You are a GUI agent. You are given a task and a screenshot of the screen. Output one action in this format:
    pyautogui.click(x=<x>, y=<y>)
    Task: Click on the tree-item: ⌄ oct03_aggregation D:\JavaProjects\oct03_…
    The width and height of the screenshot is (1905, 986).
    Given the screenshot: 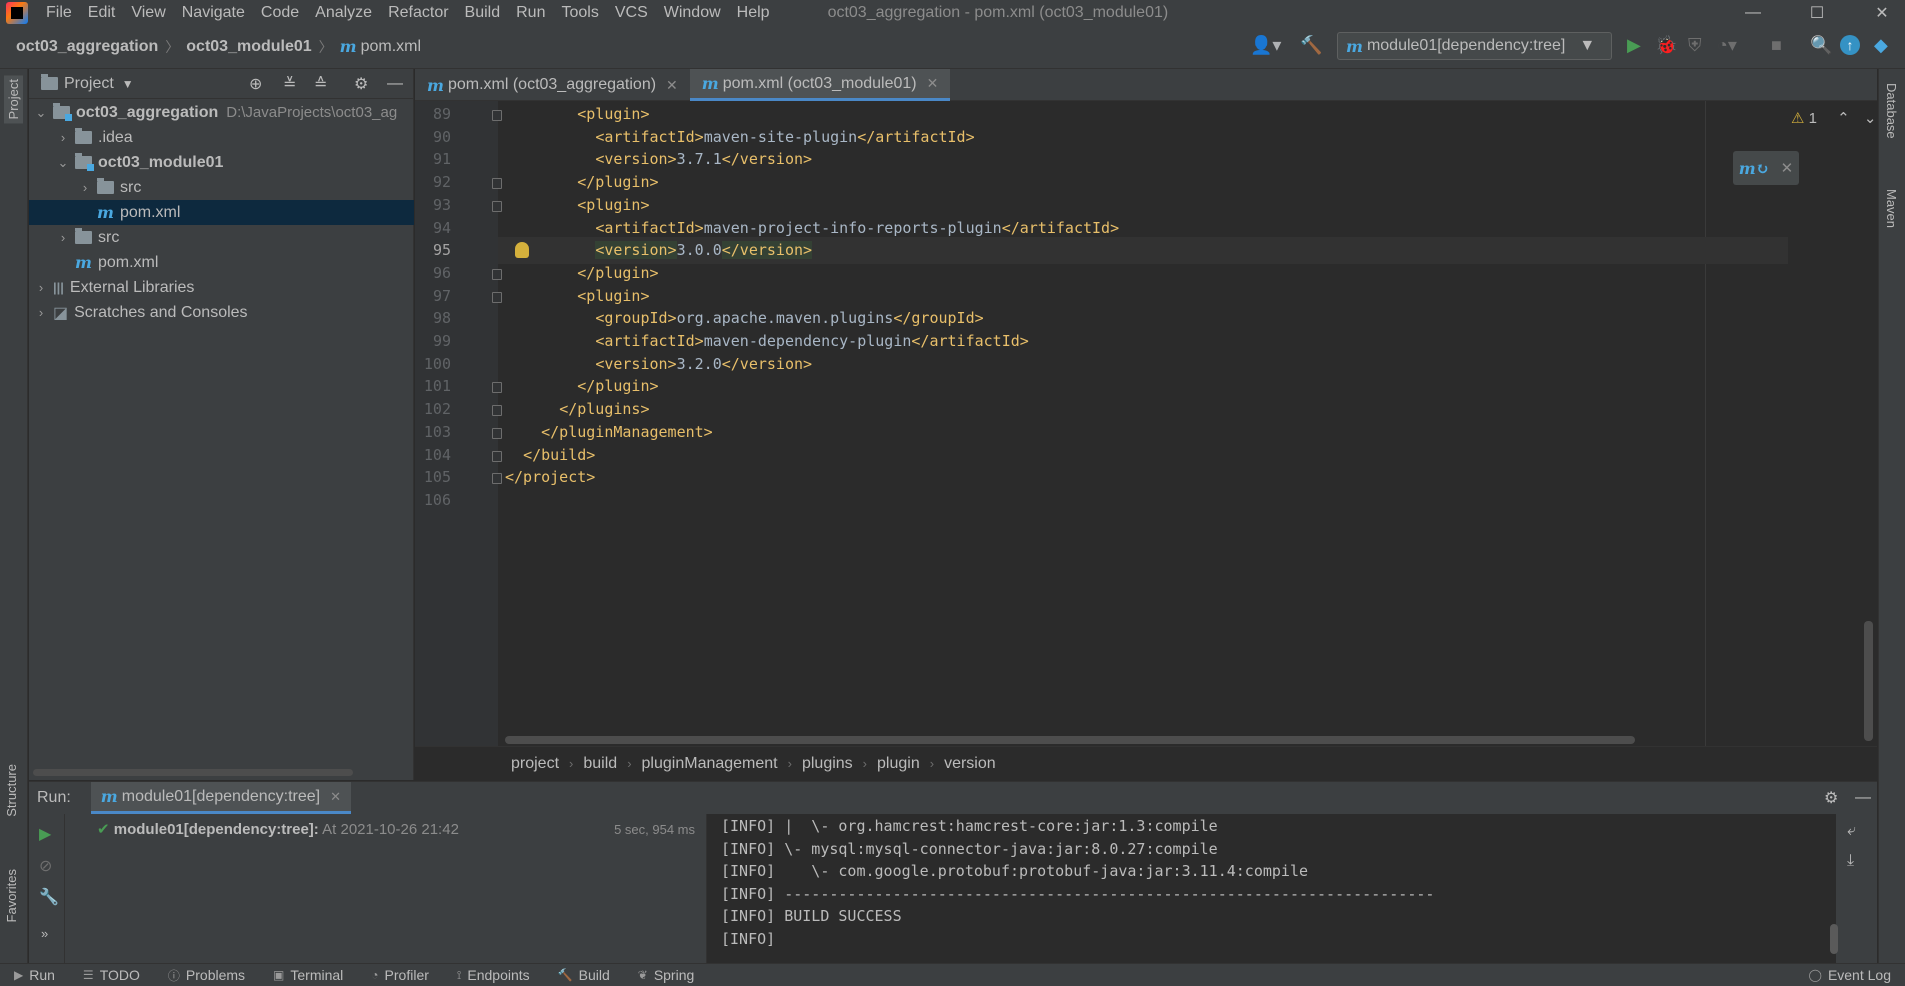 What is the action you would take?
    pyautogui.click(x=221, y=112)
    